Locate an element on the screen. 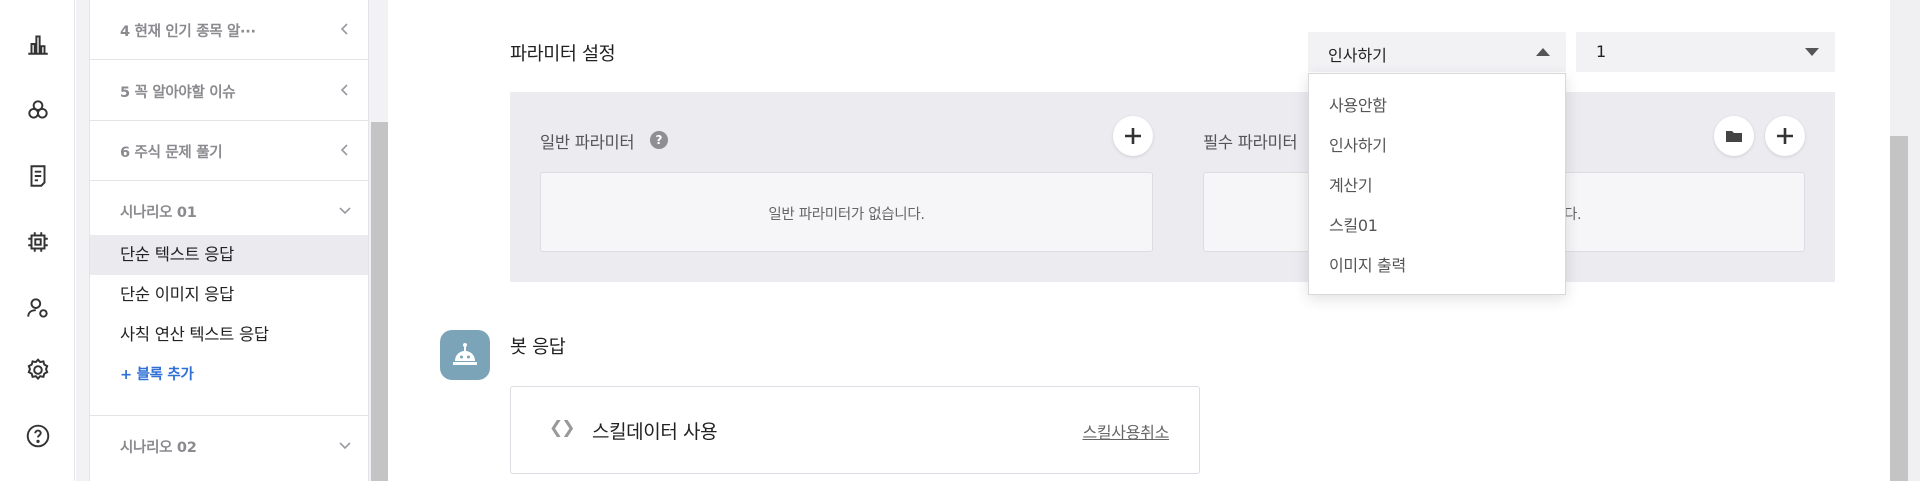  add-general-param-button is located at coordinates (1133, 136).